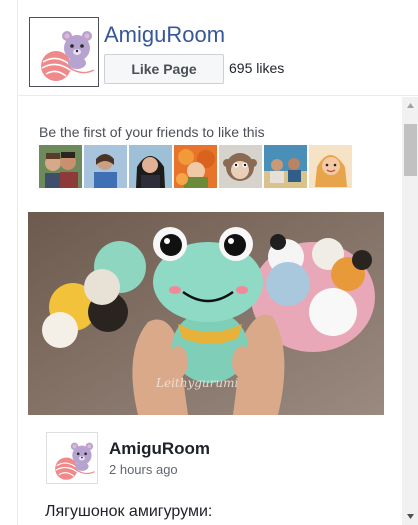 This screenshot has height=525, width=418. I want to click on like-page-button: Like Page, so click(164, 69).